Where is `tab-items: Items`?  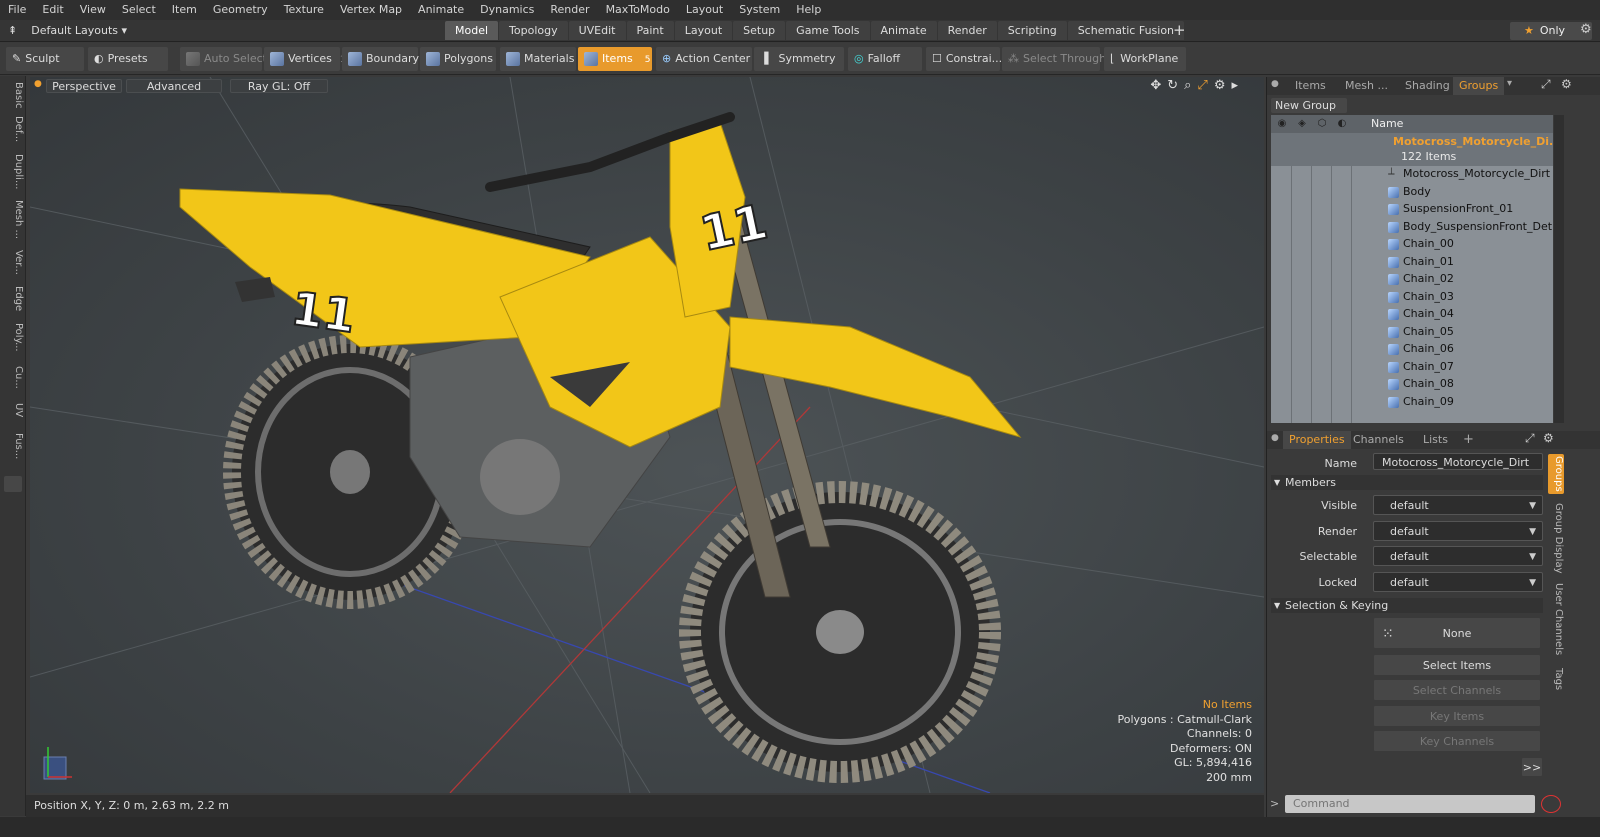 tab-items: Items is located at coordinates (1310, 86).